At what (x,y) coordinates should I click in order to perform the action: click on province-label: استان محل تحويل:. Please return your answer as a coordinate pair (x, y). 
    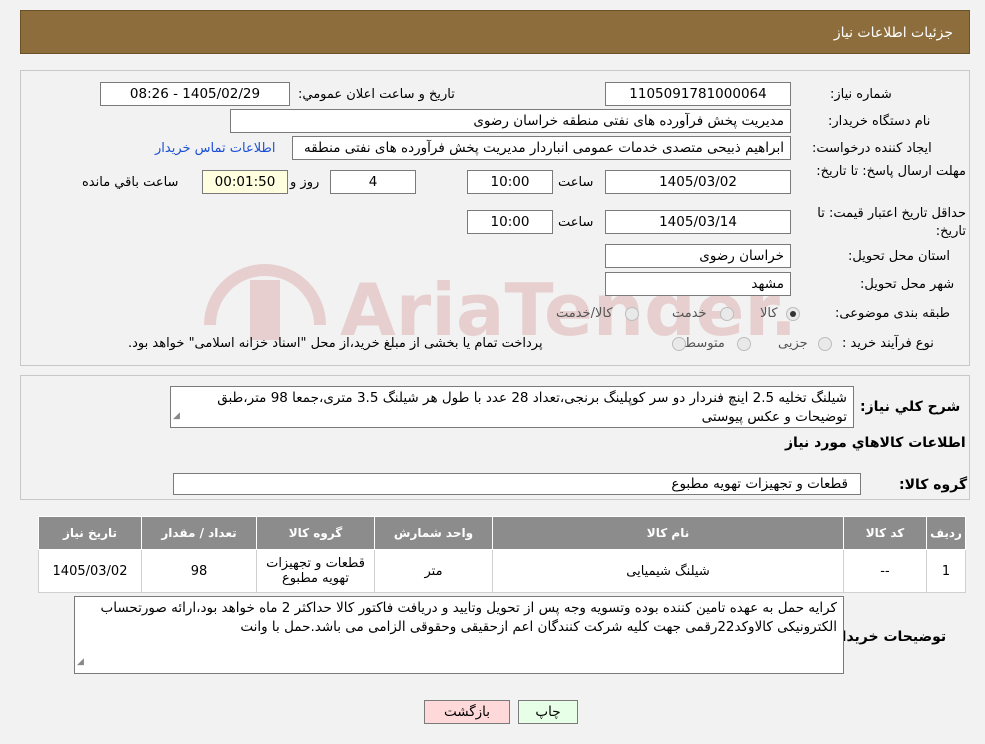
    Looking at the image, I should click on (899, 256).